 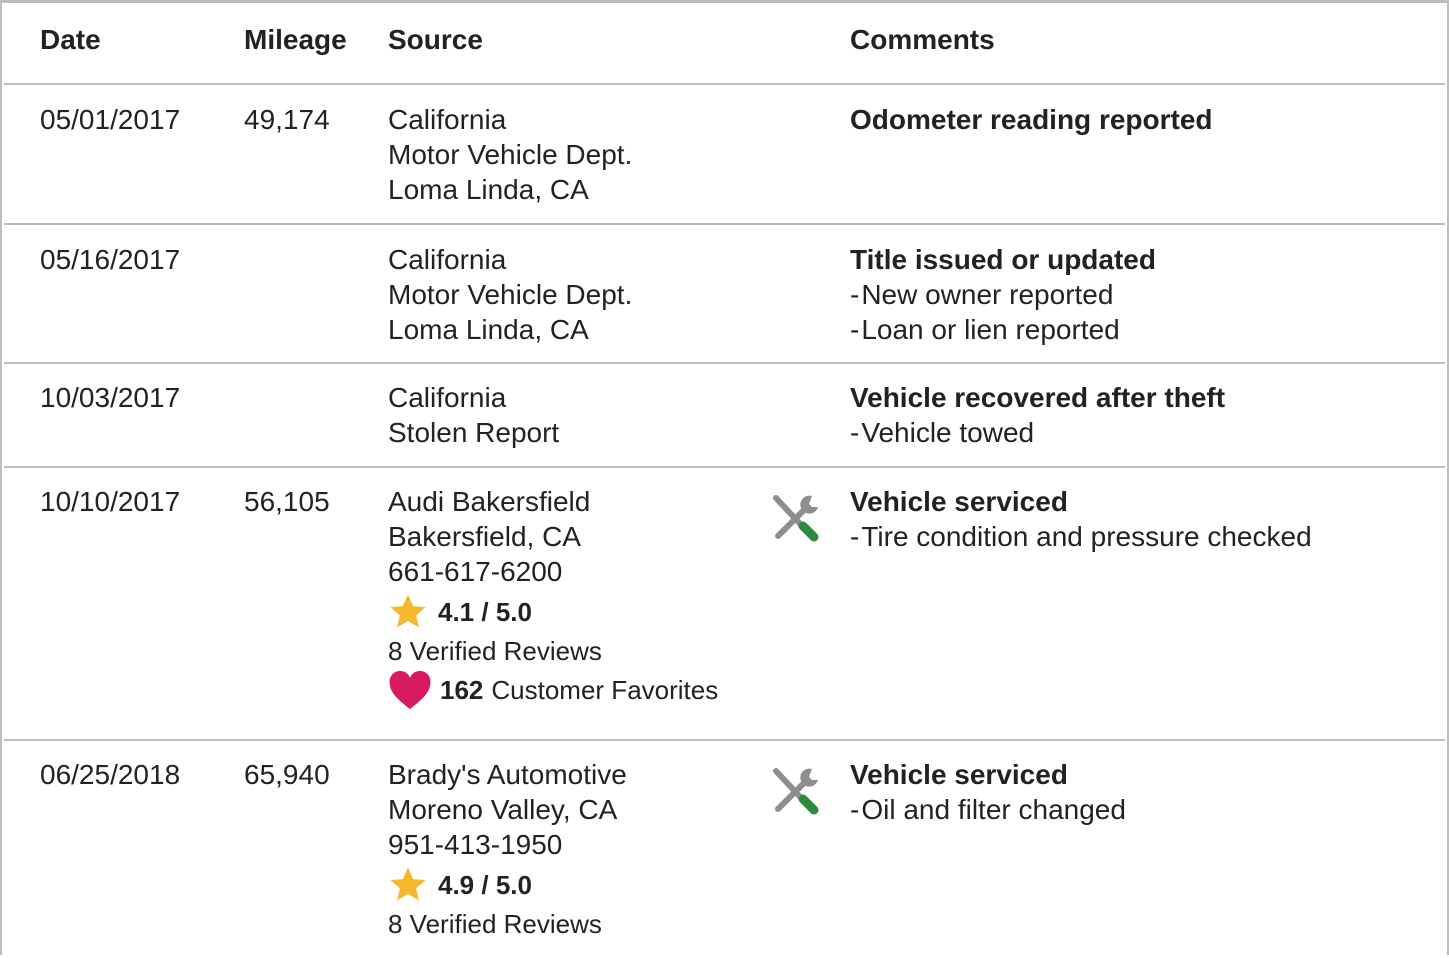 What do you see at coordinates (1003, 259) in the screenshot?
I see `comment-title: Title issued or updated` at bounding box center [1003, 259].